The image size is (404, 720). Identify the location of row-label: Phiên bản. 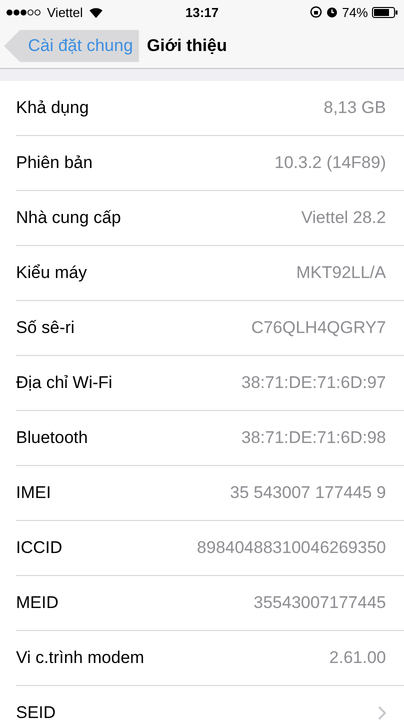
(54, 163).